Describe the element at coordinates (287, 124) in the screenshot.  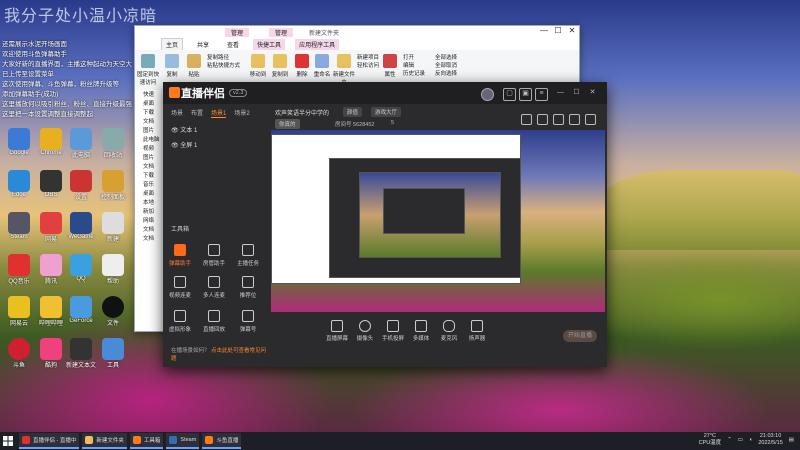
I see `tag-chip: 你真的` at that location.